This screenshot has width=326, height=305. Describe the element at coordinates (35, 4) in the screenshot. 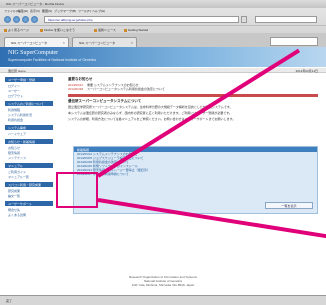

I see `window-title: NIG スーパーコンピュータ - Mozilla Firefox` at that location.